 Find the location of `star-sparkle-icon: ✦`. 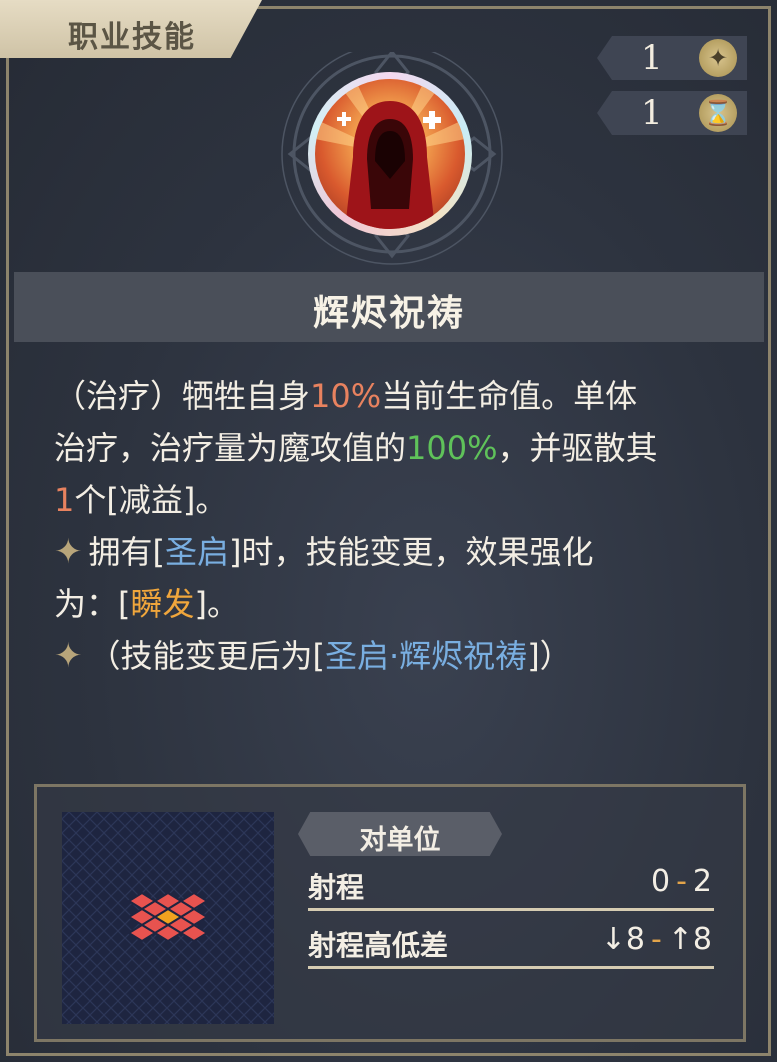

star-sparkle-icon: ✦ is located at coordinates (718, 58).